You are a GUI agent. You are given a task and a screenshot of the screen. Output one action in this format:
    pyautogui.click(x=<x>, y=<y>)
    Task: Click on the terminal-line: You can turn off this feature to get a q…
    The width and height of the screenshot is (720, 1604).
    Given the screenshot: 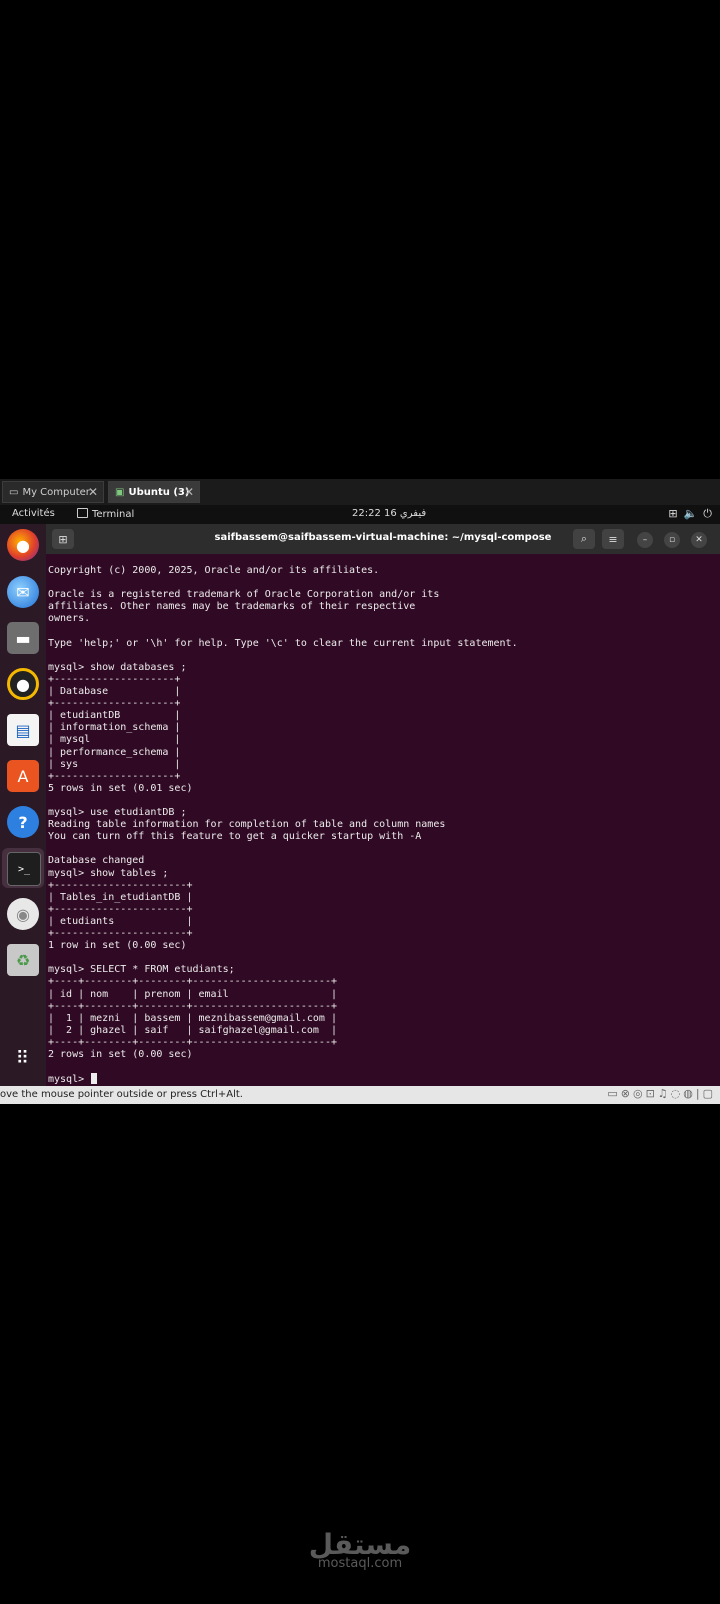 What is the action you would take?
    pyautogui.click(x=235, y=837)
    